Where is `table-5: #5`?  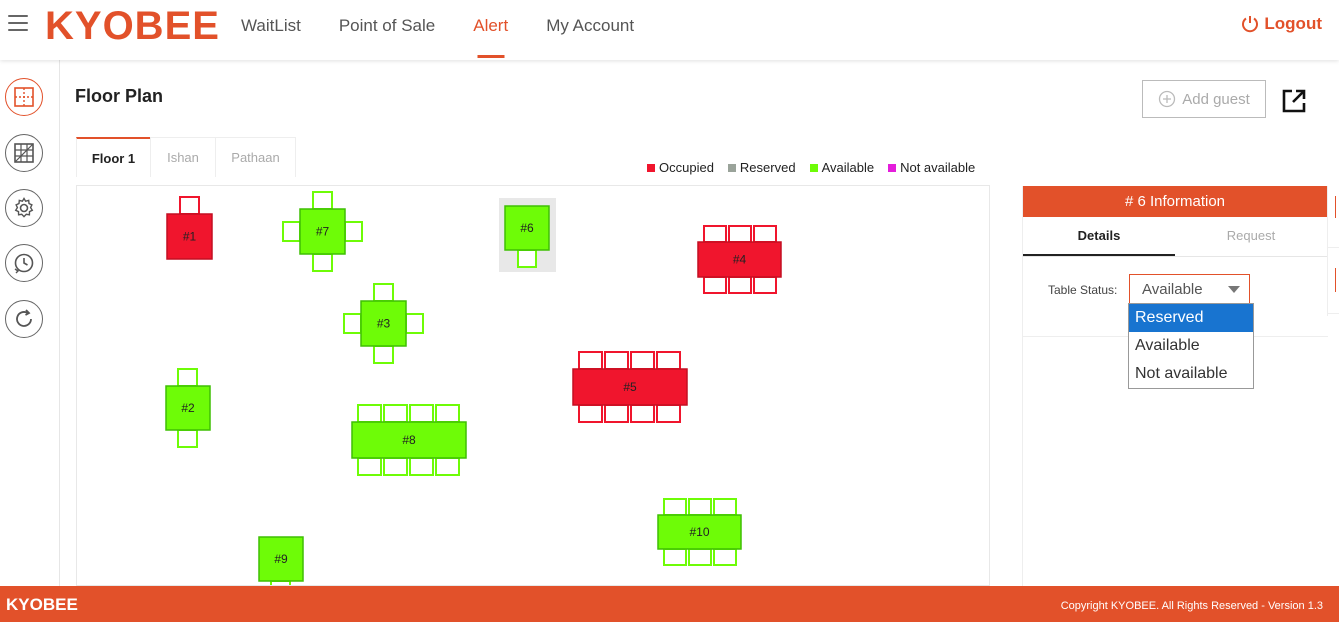
table-5: #5 is located at coordinates (630, 387).